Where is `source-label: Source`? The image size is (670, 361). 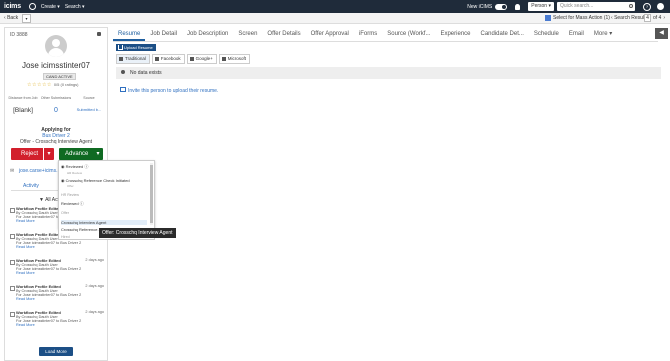
source-label: Source is located at coordinates (89, 98).